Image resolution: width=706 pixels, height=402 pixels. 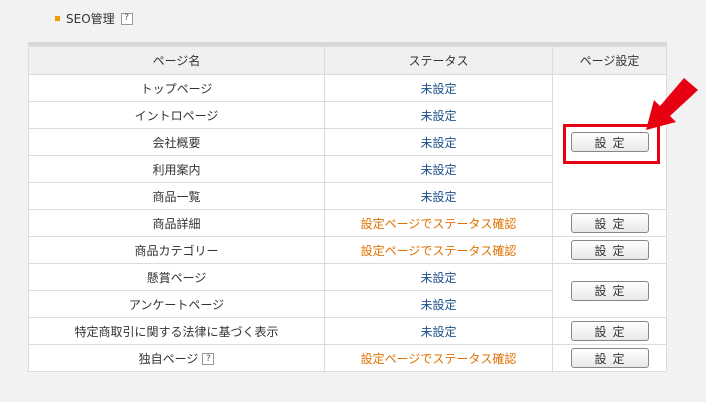 I want to click on settings-button-campaign: 設定, so click(x=609, y=290).